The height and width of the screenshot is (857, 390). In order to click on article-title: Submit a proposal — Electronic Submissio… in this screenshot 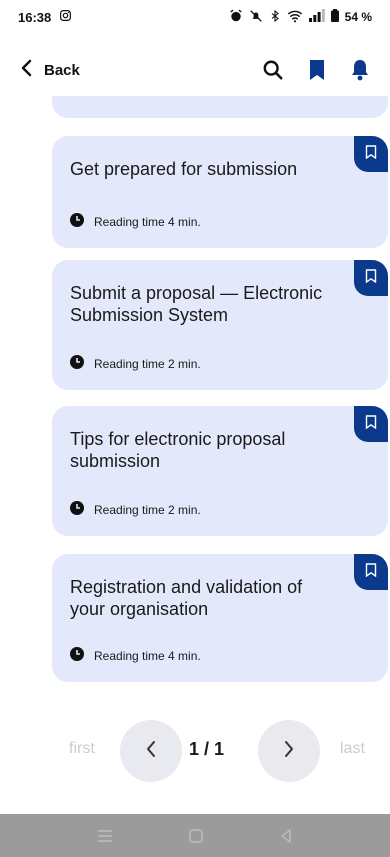, I will do `click(196, 304)`.